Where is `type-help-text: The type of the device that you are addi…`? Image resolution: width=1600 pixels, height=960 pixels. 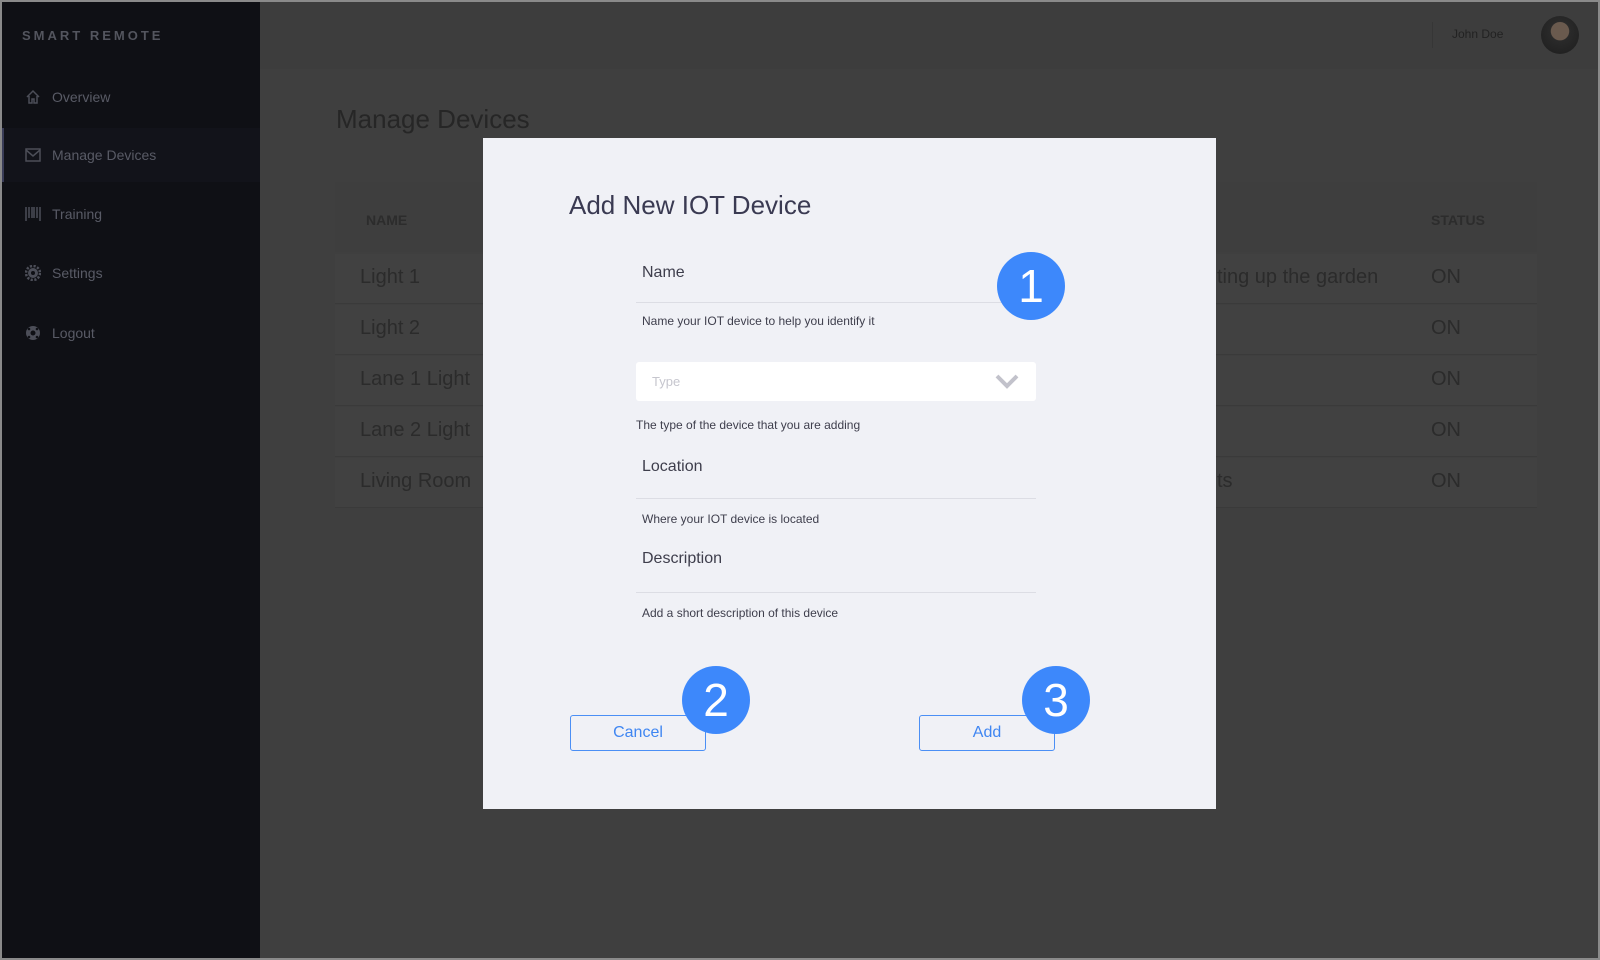
type-help-text: The type of the device that you are addi… is located at coordinates (748, 425).